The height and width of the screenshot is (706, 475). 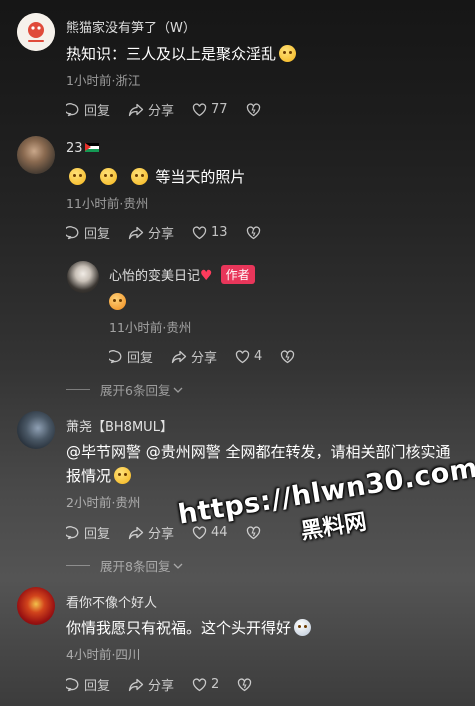 I want to click on reply-author: 心怡的变美日记♥ 作者, so click(x=182, y=274).